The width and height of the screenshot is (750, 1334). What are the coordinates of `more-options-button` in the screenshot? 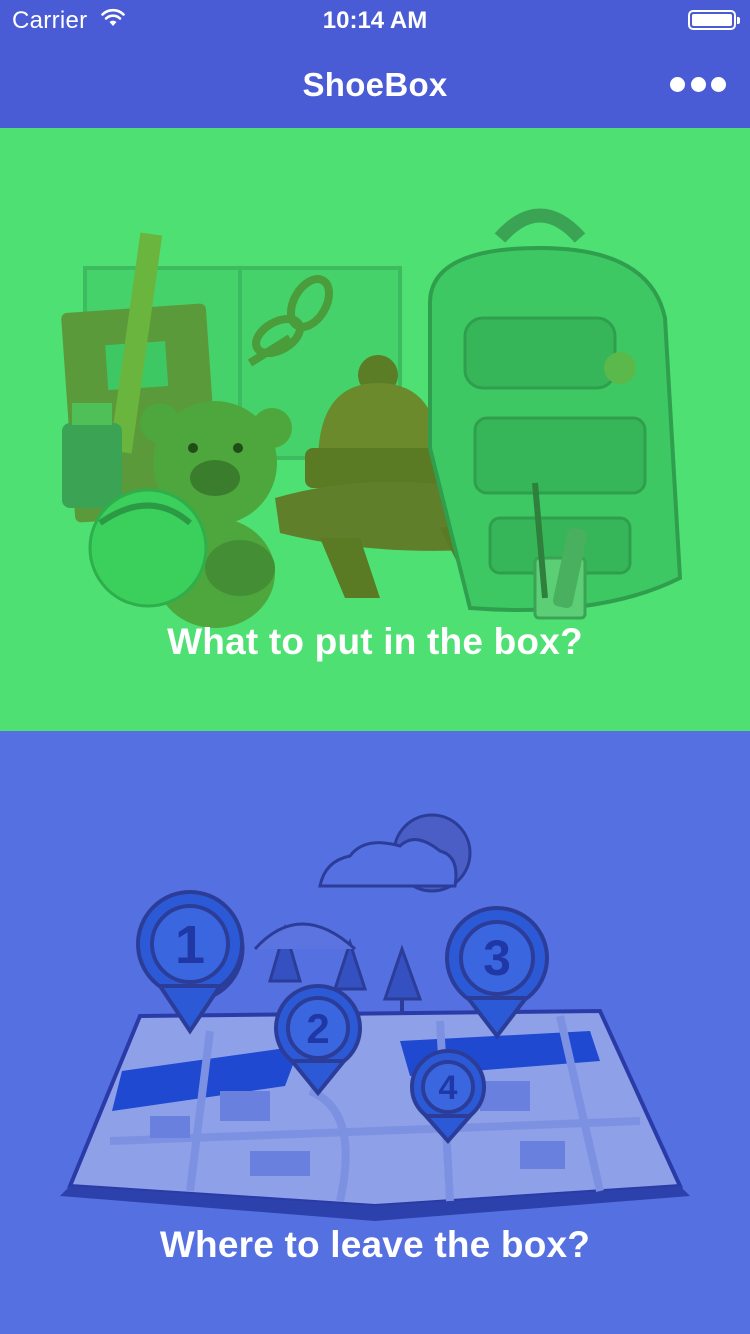 It's located at (698, 84).